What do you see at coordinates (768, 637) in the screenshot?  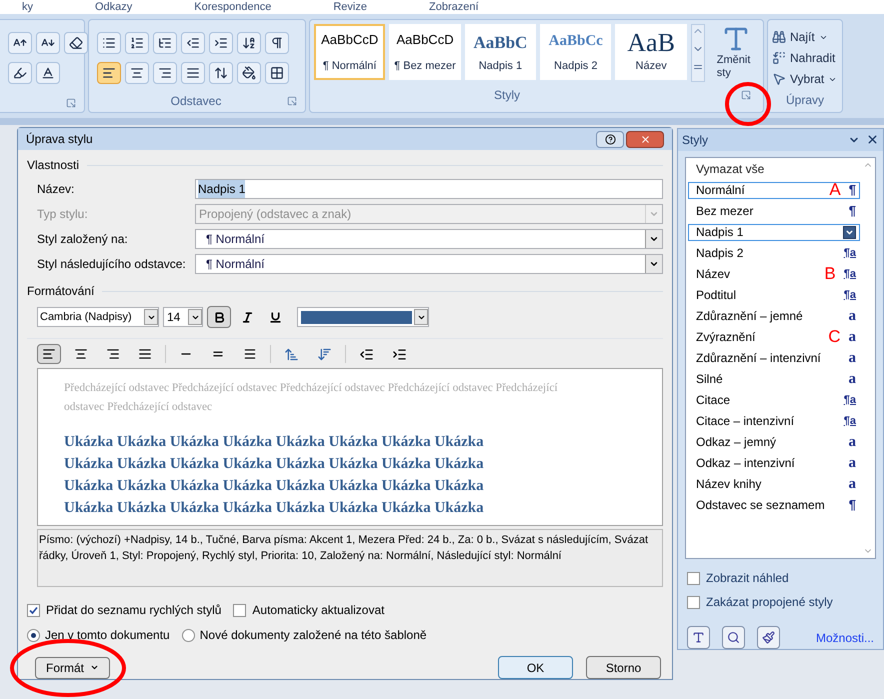 I see `manage-styles-button` at bounding box center [768, 637].